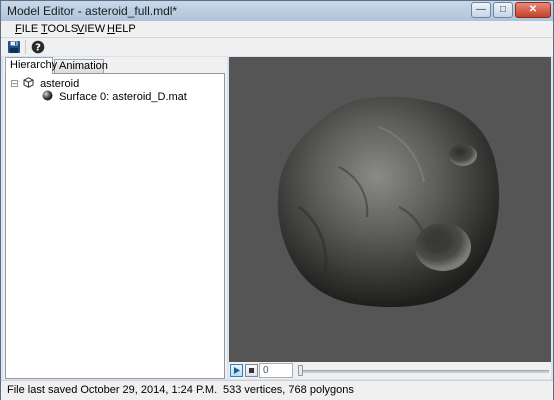  What do you see at coordinates (18, 29) in the screenshot?
I see `menu-file-accel: F` at bounding box center [18, 29].